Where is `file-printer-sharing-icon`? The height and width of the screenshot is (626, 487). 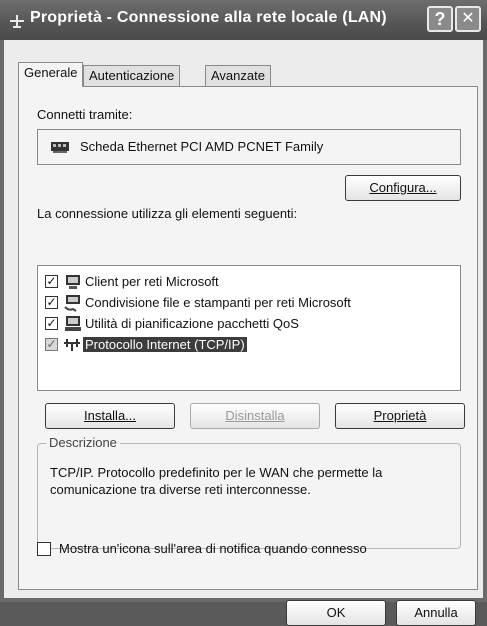
file-printer-sharing-icon is located at coordinates (72, 303).